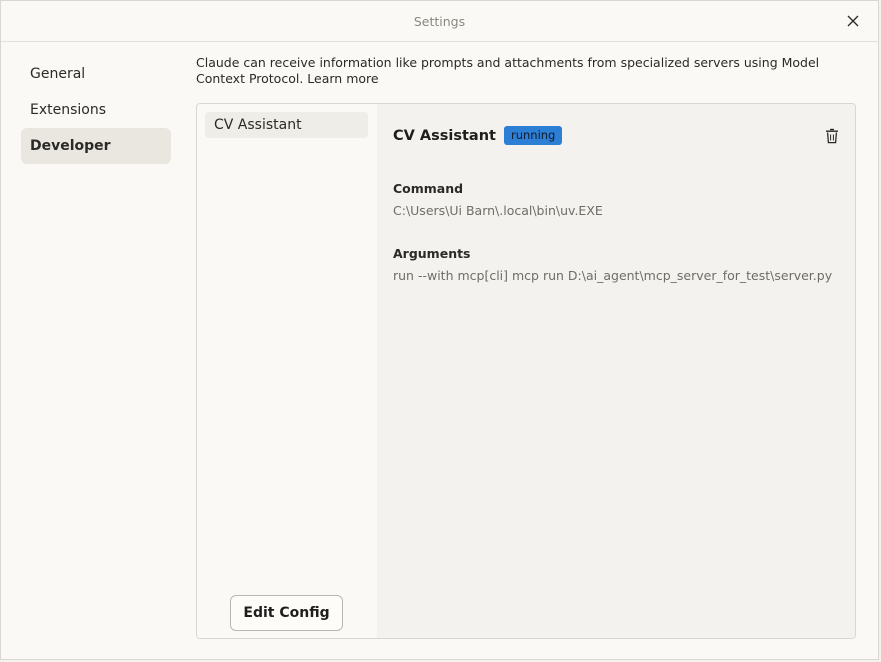 This screenshot has height=662, width=881. I want to click on close-icon, so click(853, 21).